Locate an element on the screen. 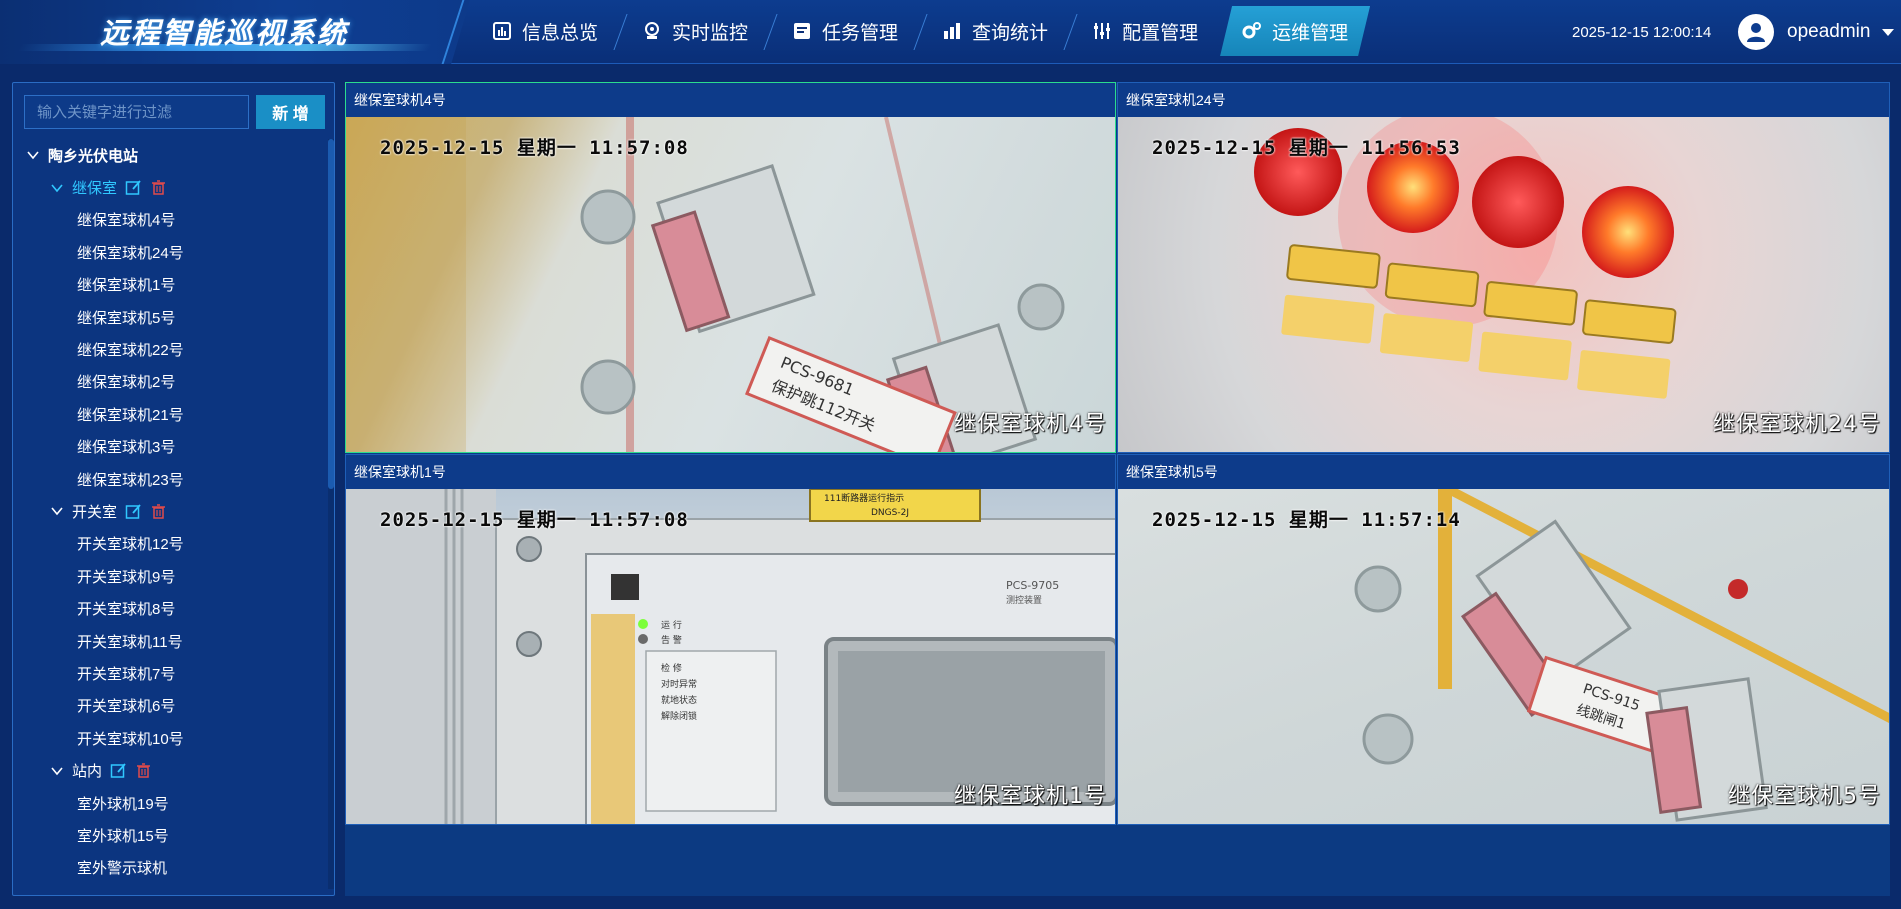 The height and width of the screenshot is (909, 1901). nav-item-ops: 运维管理 is located at coordinates (1295, 31).